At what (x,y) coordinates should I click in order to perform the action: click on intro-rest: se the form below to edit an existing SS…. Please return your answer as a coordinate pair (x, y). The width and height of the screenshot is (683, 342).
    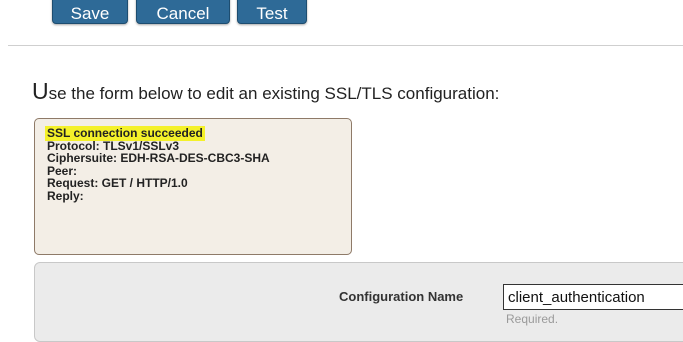
    Looking at the image, I should click on (274, 93).